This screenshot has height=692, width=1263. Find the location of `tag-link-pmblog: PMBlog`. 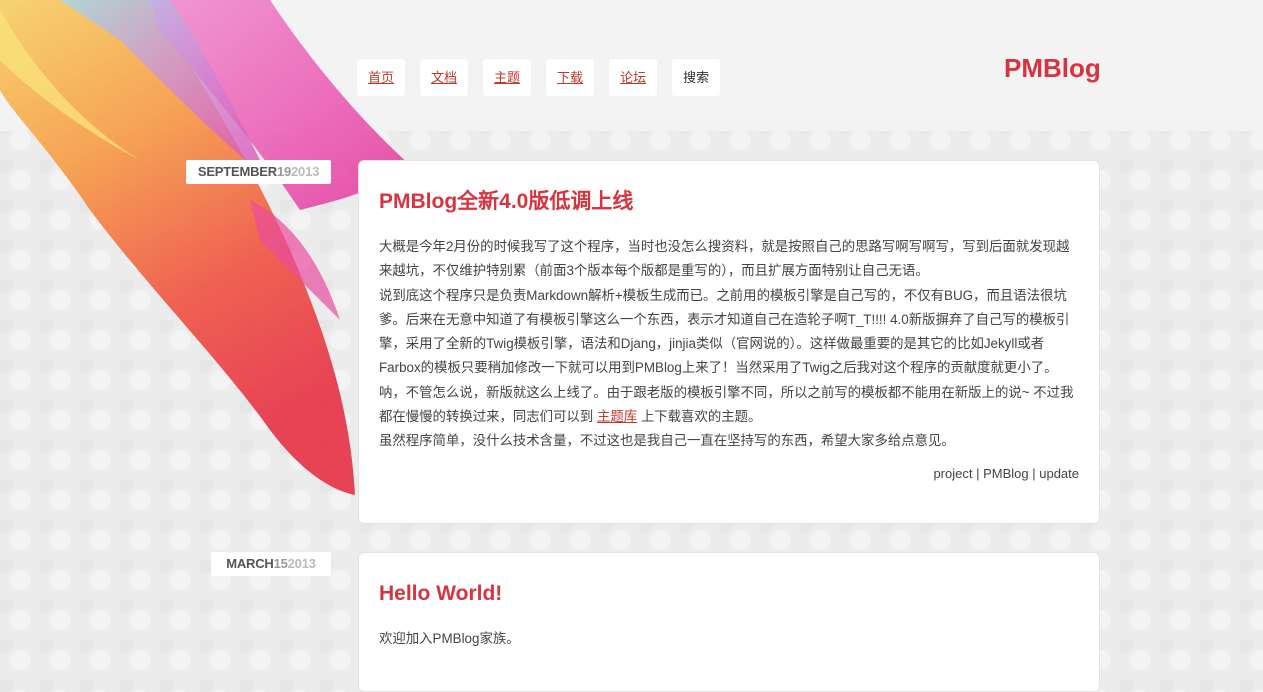

tag-link-pmblog: PMBlog is located at coordinates (1006, 473).